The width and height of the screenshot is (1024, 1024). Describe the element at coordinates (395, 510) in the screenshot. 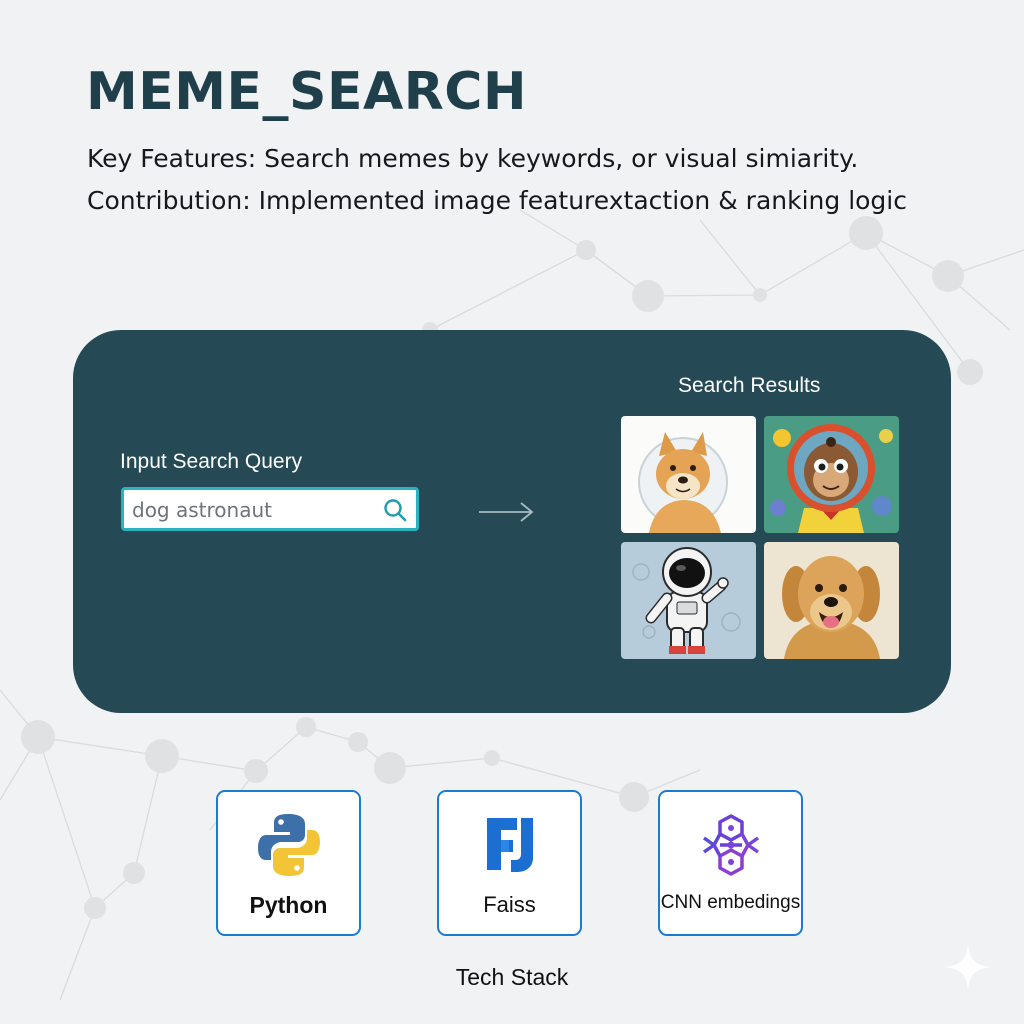

I see `search-icon` at that location.